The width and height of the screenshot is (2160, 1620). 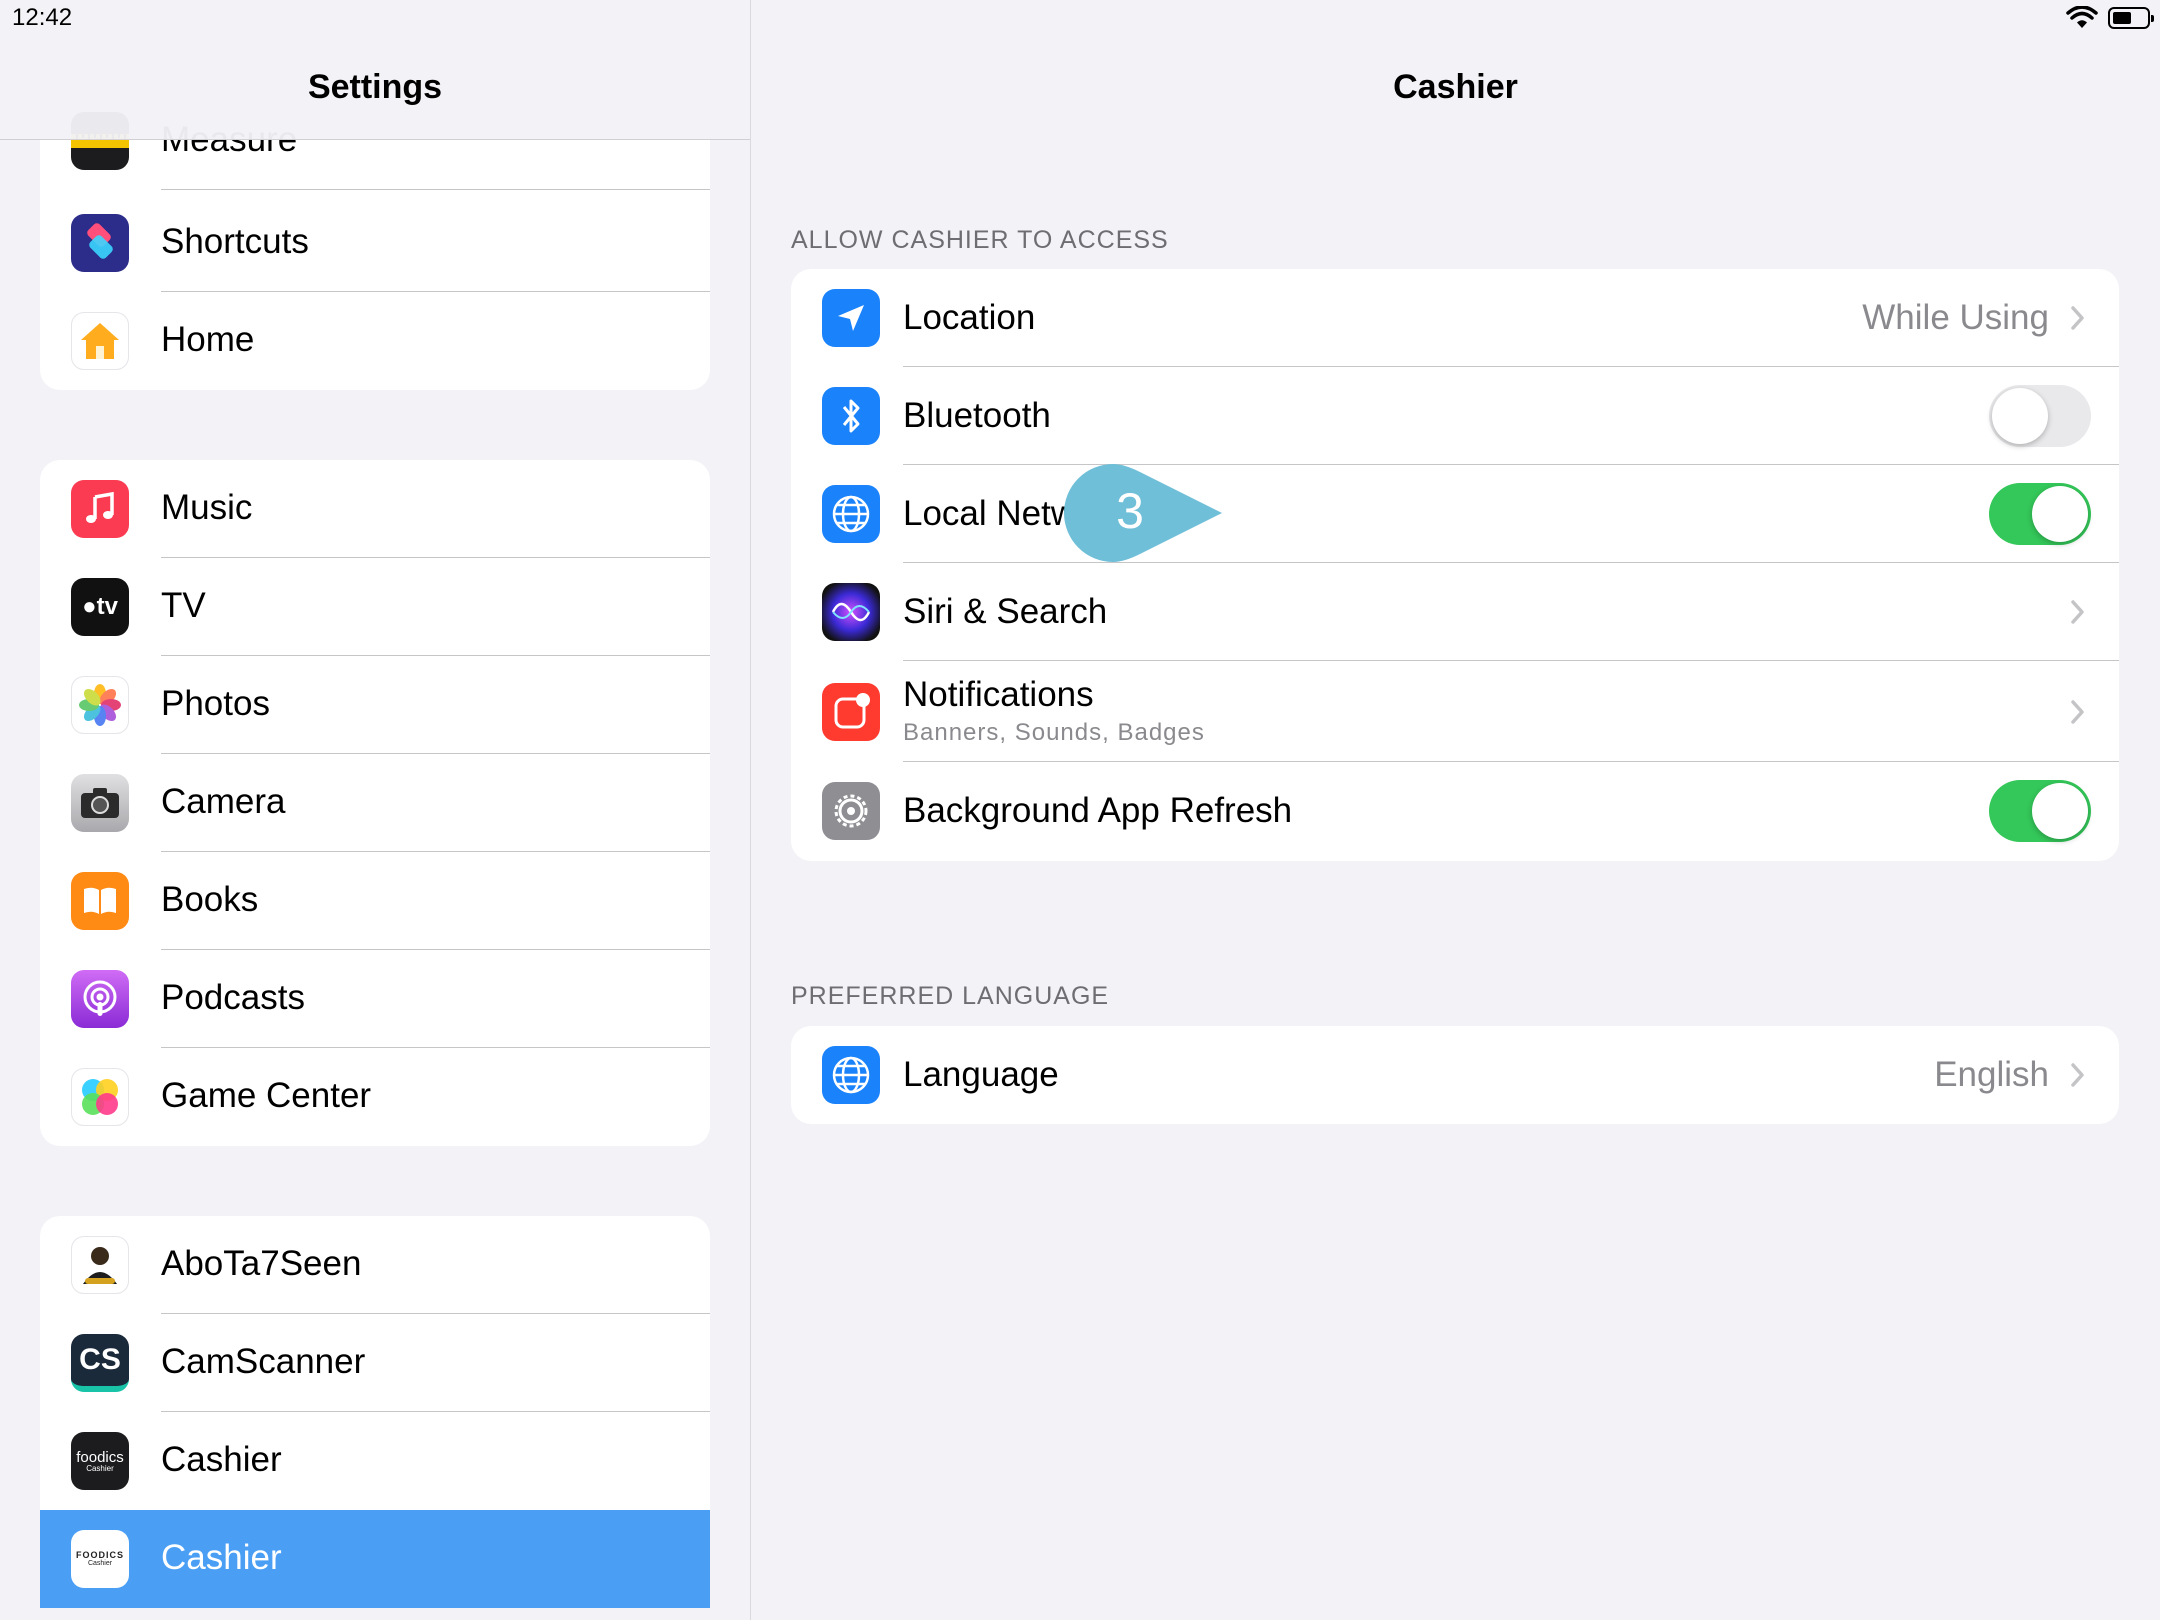 I want to click on gear-icon, so click(x=851, y=811).